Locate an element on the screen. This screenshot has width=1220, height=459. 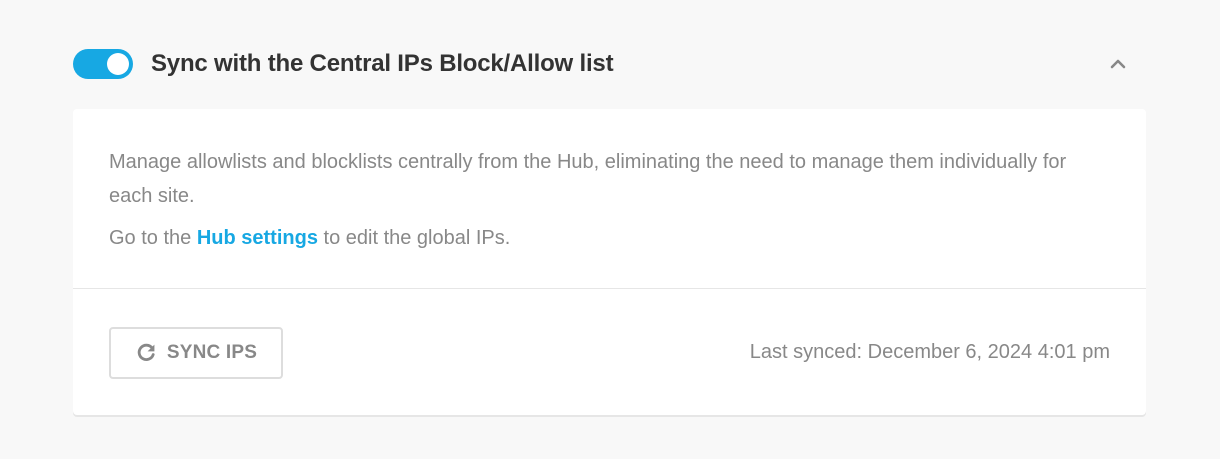
sync-ips-button: SYNC IPS is located at coordinates (196, 353).